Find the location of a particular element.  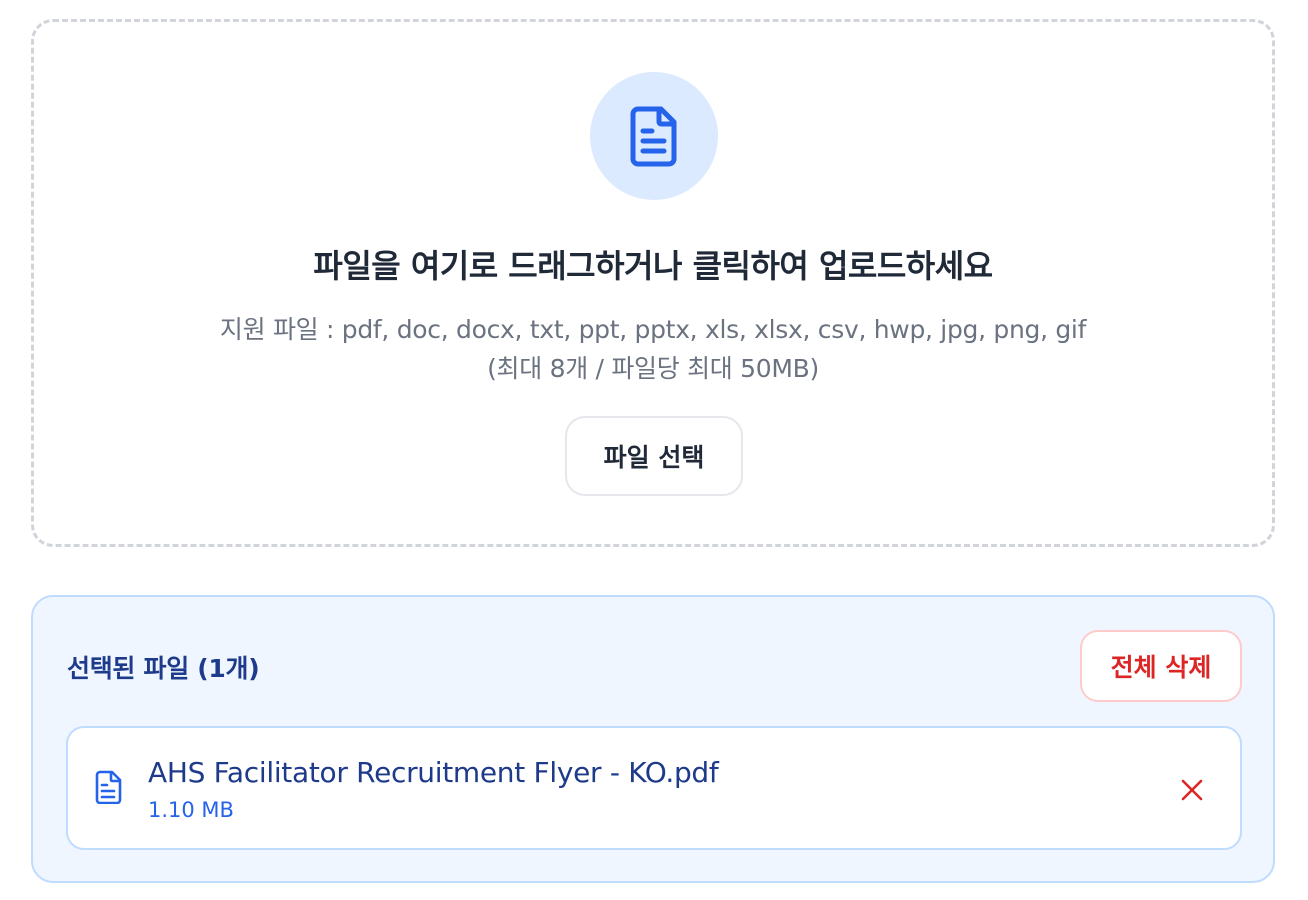

selected-files-title: 선택된 파일 (1개) is located at coordinates (163, 668).